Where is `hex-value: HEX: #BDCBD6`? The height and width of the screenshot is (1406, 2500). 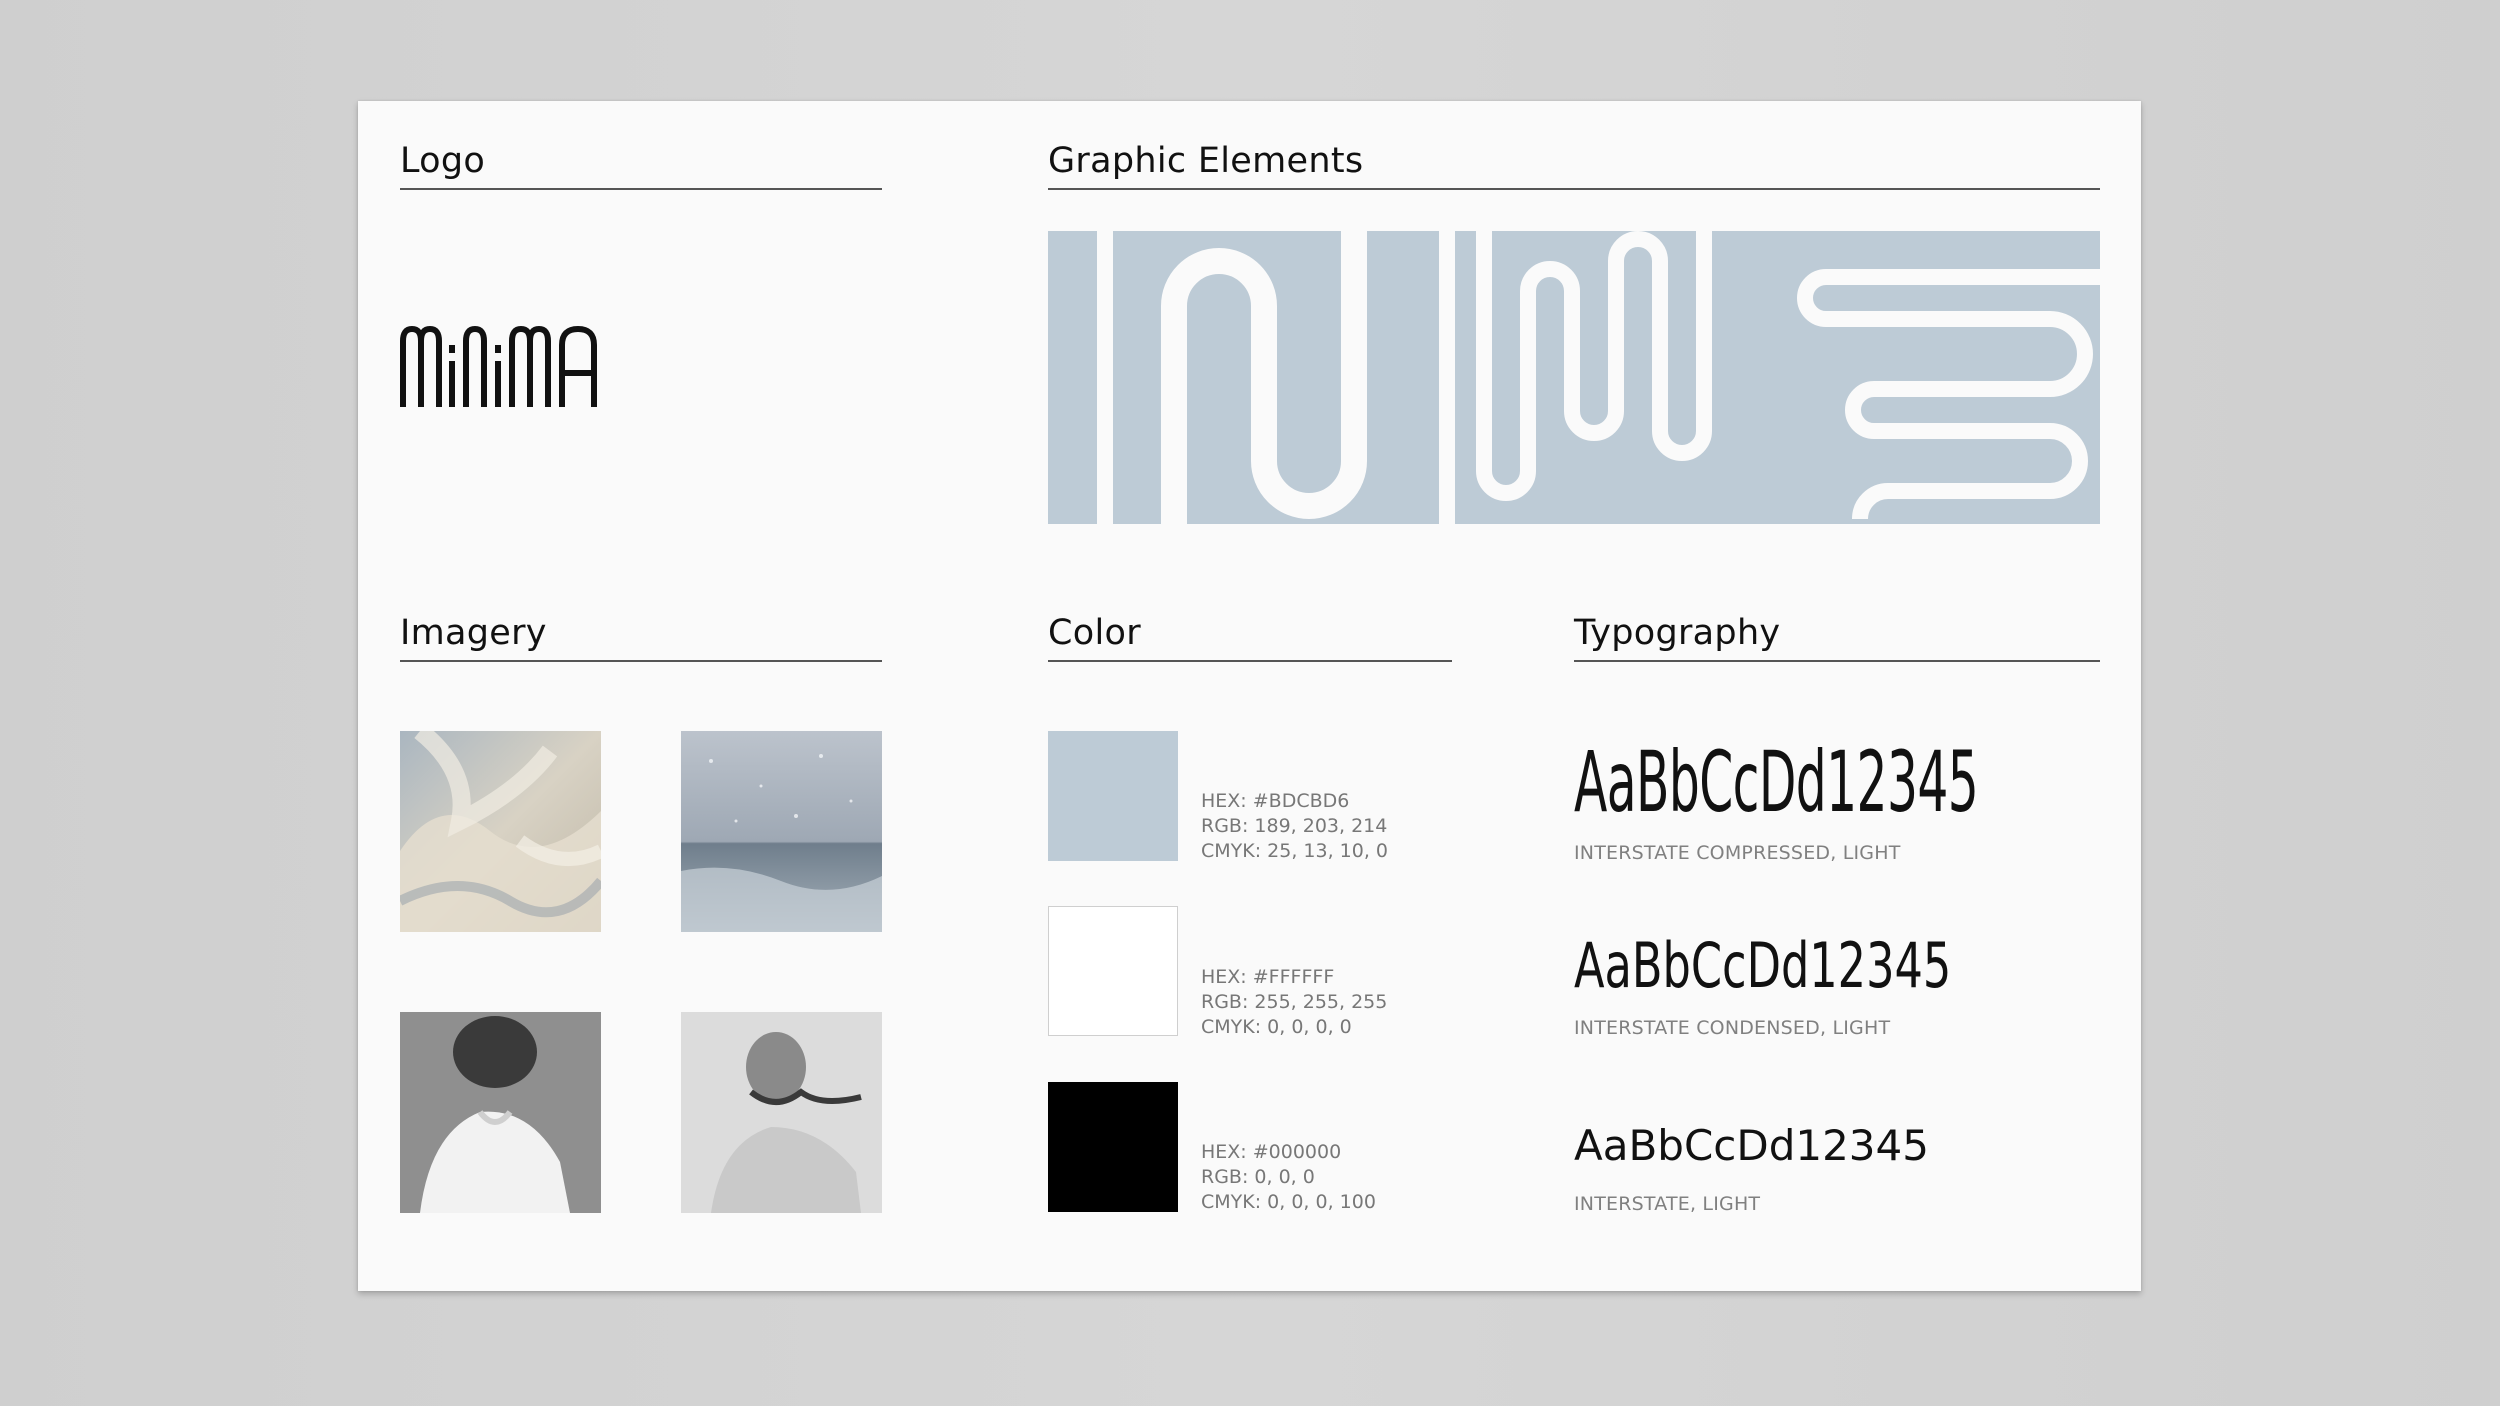
hex-value: HEX: #BDCBD6 is located at coordinates (1275, 801).